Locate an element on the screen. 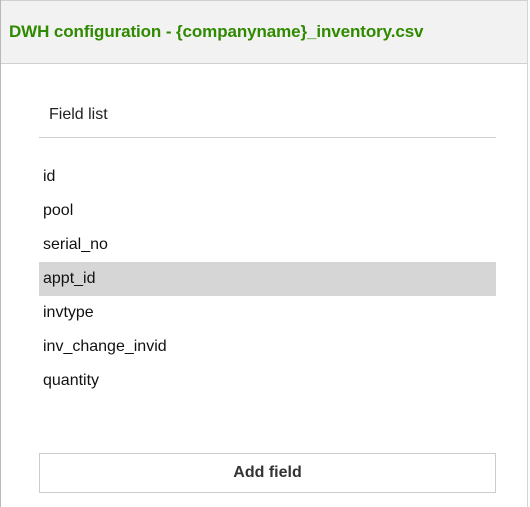 Image resolution: width=530 pixels, height=507 pixels. field-item-pool: pool is located at coordinates (267, 211).